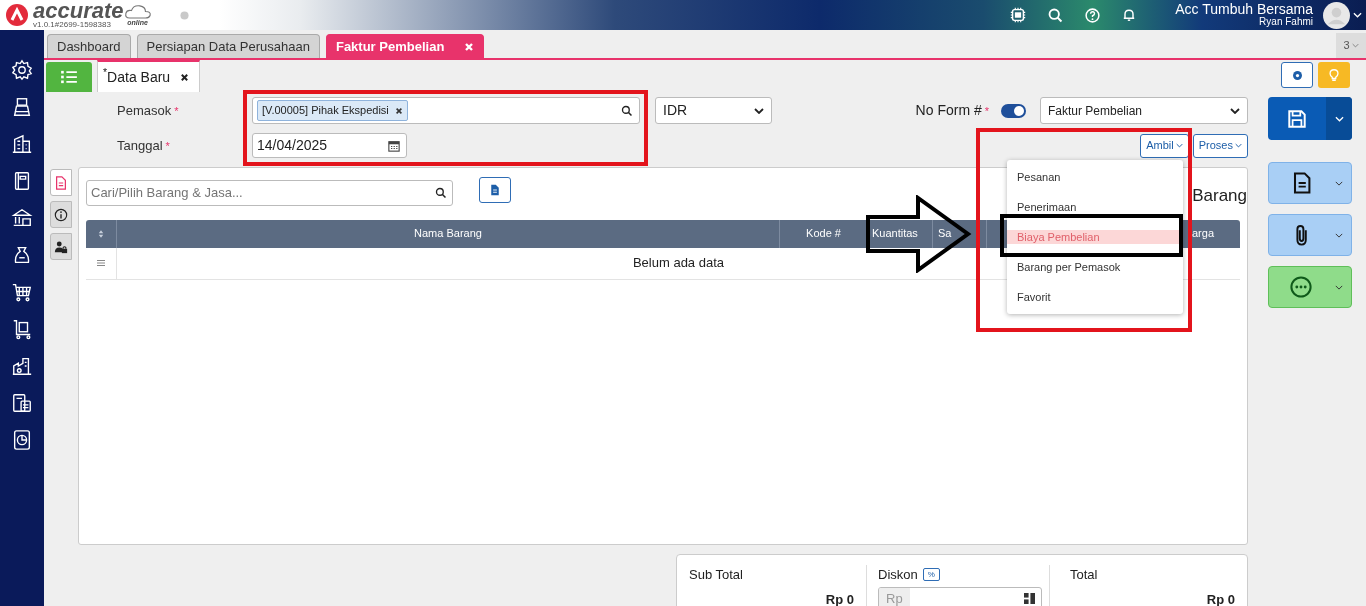 The width and height of the screenshot is (1366, 606). Describe the element at coordinates (101, 263) in the screenshot. I see `drag-handle-icon` at that location.